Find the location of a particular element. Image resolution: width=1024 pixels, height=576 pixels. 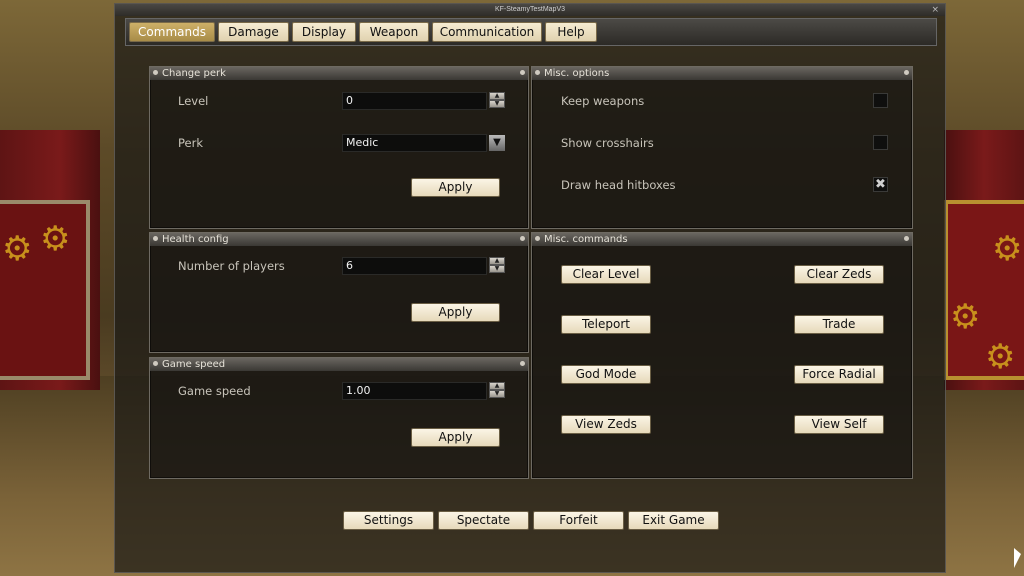

show-crosshairs-label: Show crosshairs is located at coordinates (607, 143).